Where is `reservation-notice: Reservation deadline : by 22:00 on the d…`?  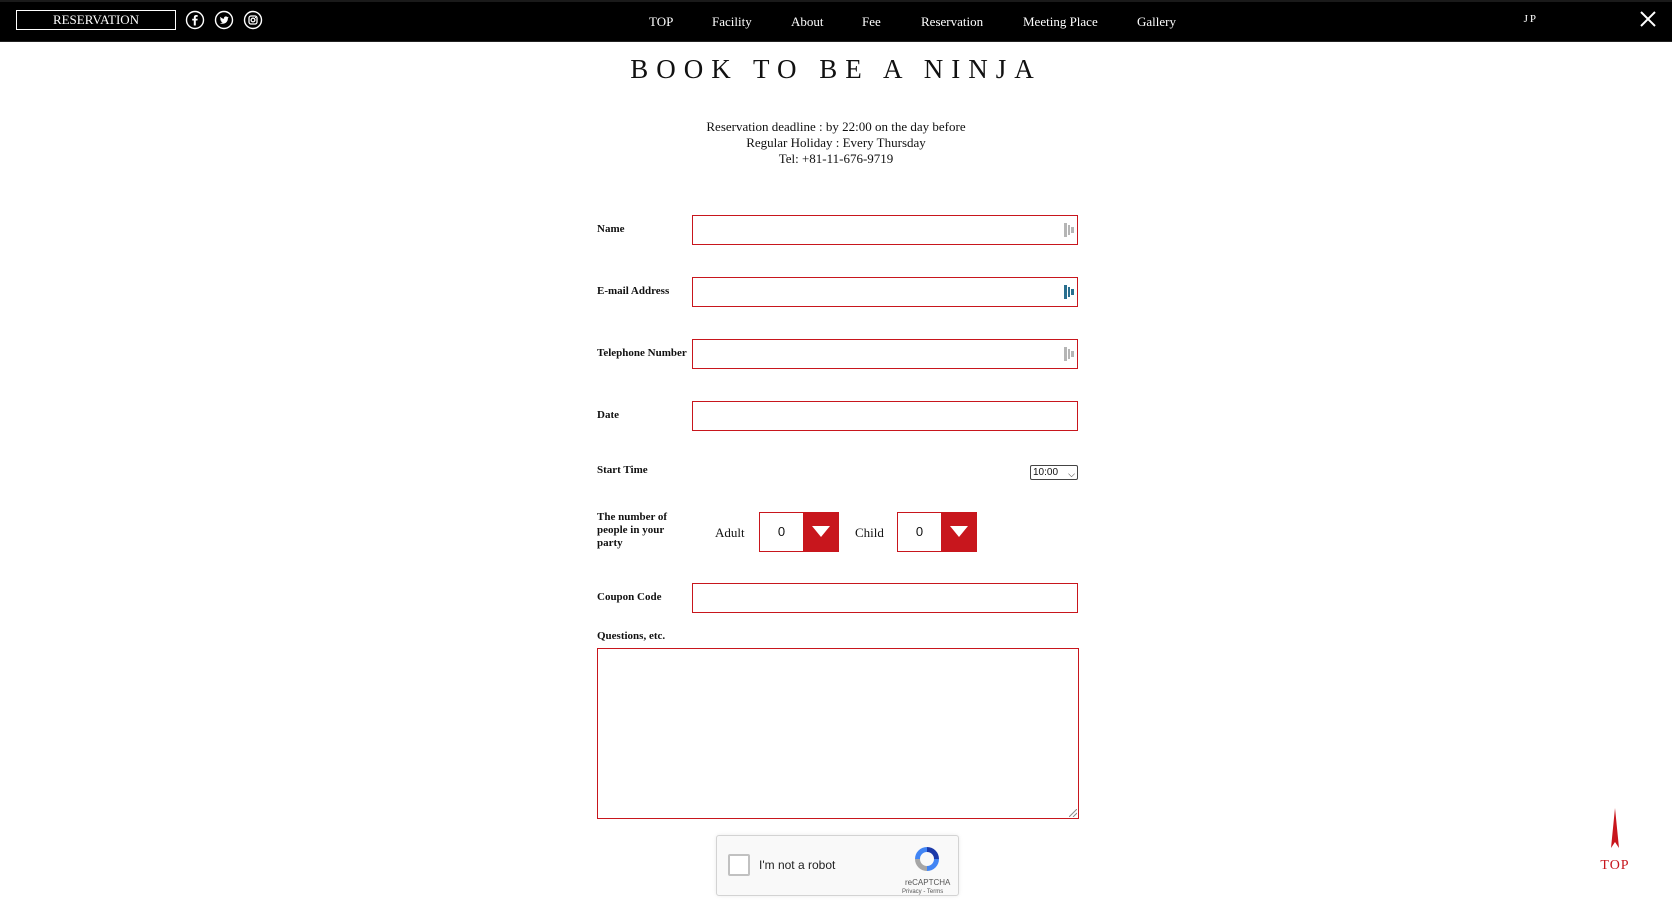 reservation-notice: Reservation deadline : by 22:00 on the d… is located at coordinates (836, 143).